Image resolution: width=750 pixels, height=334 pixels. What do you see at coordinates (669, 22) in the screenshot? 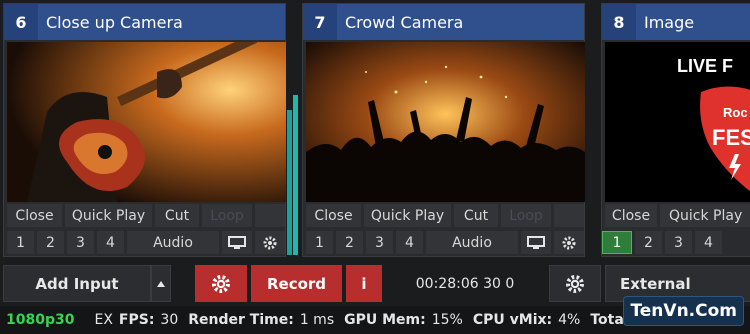
I see `input-title: Image` at bounding box center [669, 22].